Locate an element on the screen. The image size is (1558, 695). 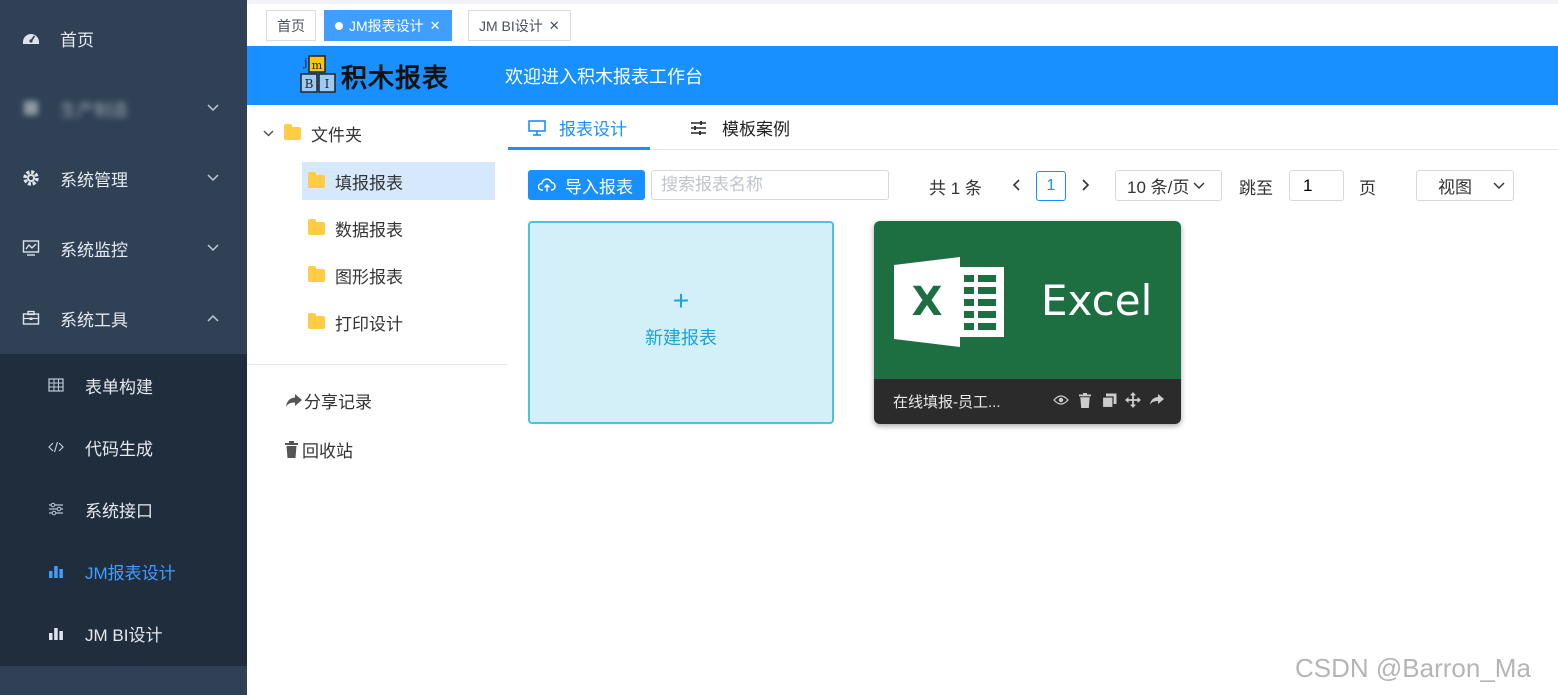
view-select: 视图 is located at coordinates (1465, 185).